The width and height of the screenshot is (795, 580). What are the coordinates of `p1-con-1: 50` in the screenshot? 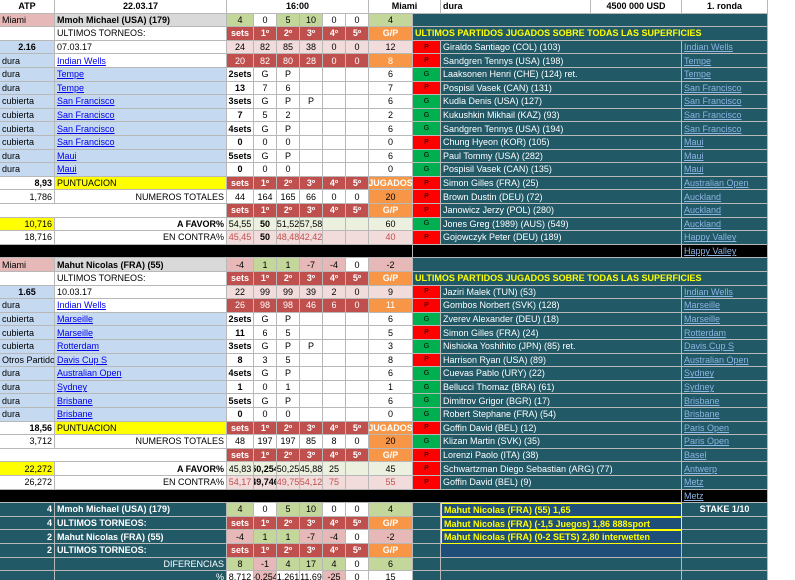 It's located at (265, 238).